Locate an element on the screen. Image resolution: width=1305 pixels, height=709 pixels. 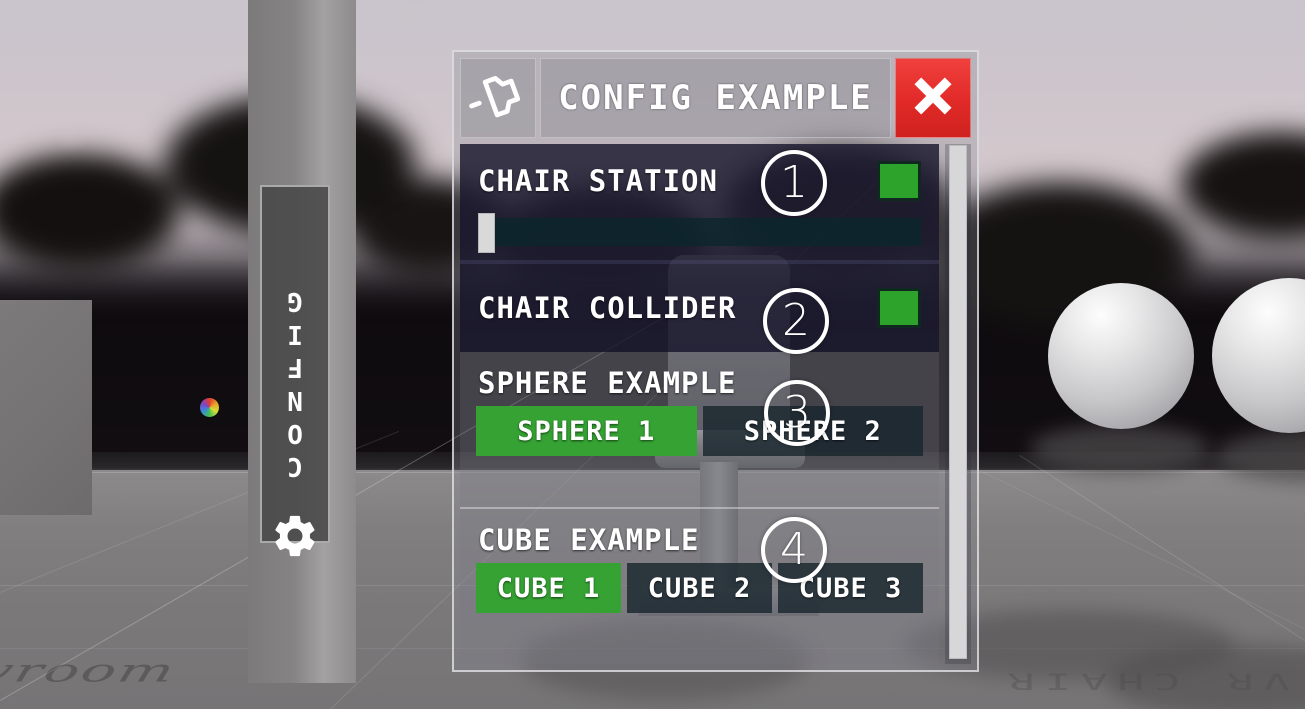
option-sphere-2: SPHERE 2 is located at coordinates (812, 431).